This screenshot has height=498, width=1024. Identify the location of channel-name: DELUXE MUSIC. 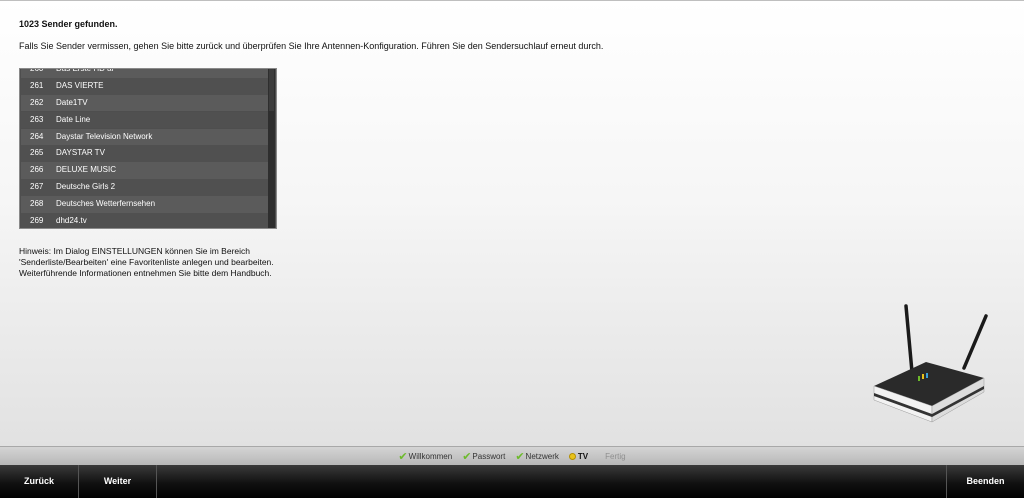
(86, 170).